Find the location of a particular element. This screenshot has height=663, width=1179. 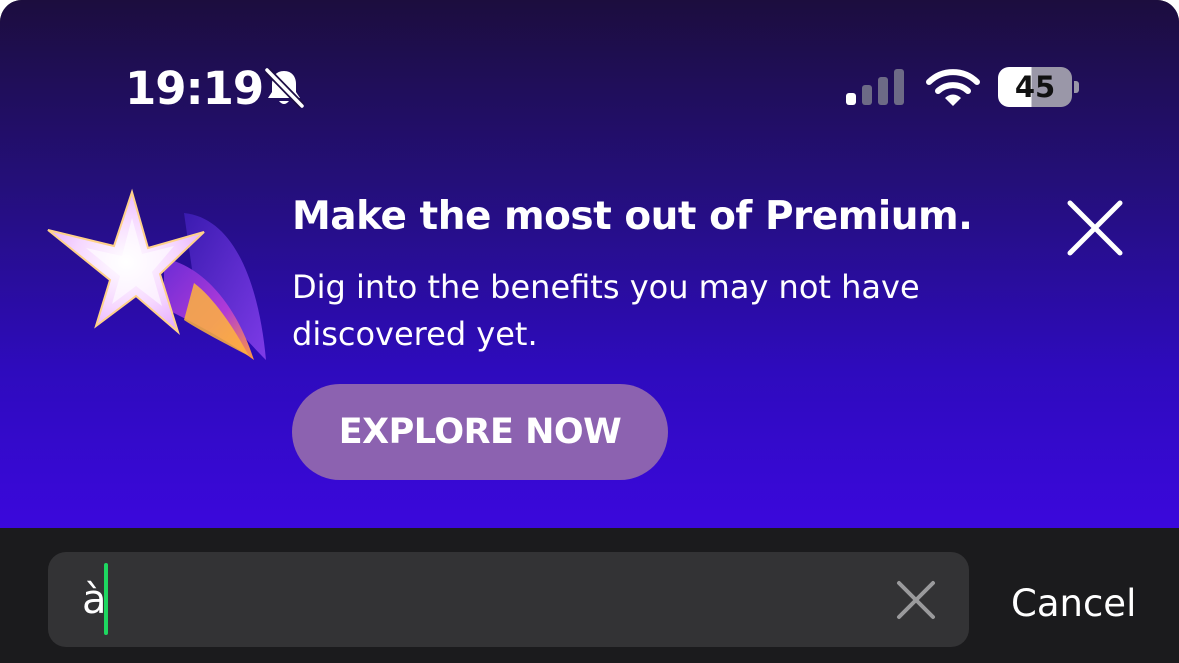

search-input-value: à is located at coordinates (94, 600).